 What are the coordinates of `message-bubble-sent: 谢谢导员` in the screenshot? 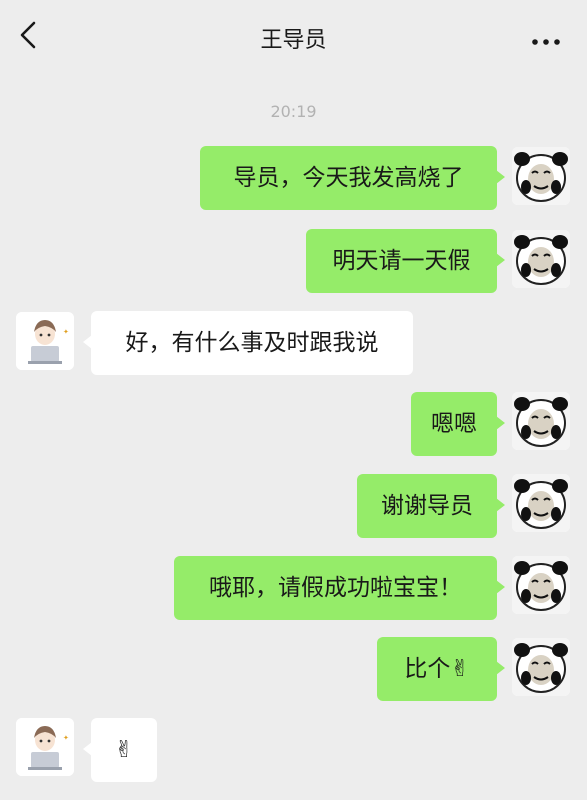 It's located at (431, 506).